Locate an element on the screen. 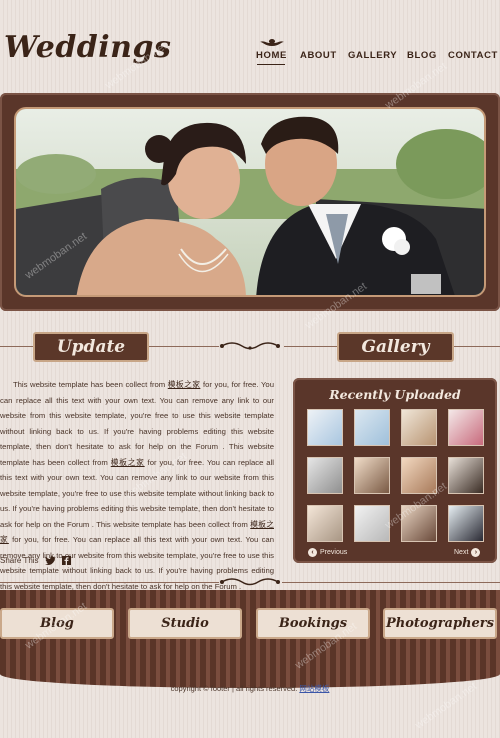 The width and height of the screenshot is (500, 738). share-bar: Share This is located at coordinates (35, 560).